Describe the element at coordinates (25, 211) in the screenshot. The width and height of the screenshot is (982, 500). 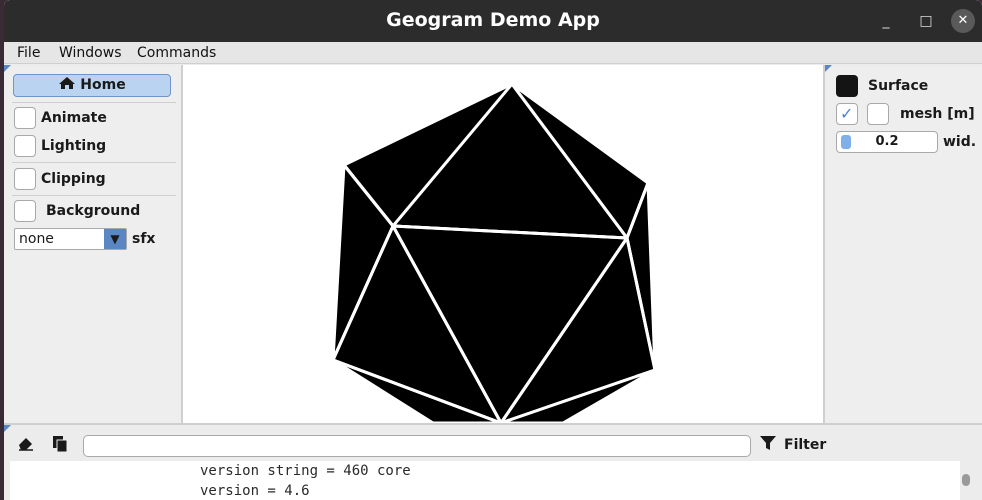
I see `background-checkbox` at that location.